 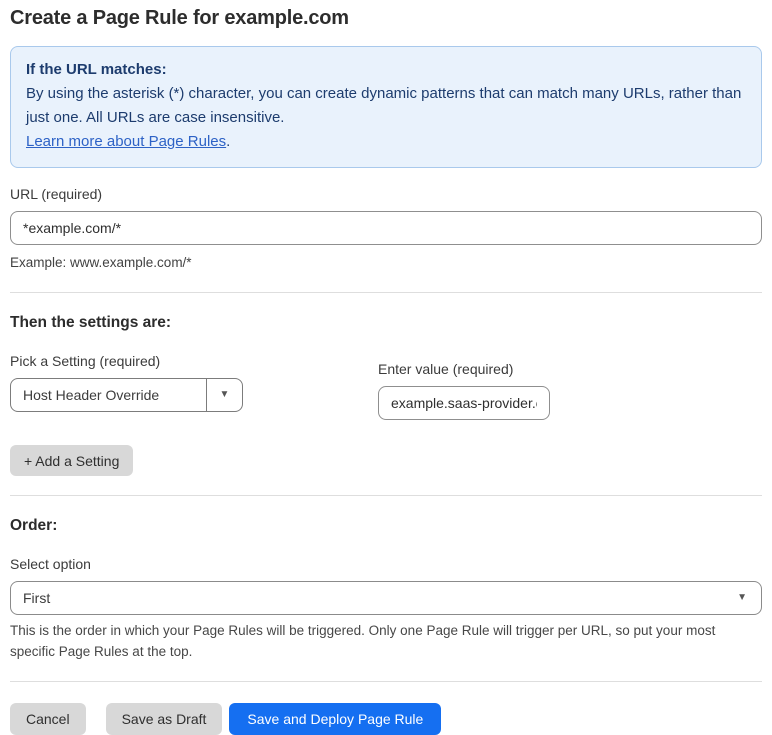 What do you see at coordinates (179, 18) in the screenshot?
I see `page-title: Create a Page Rule for example.com` at bounding box center [179, 18].